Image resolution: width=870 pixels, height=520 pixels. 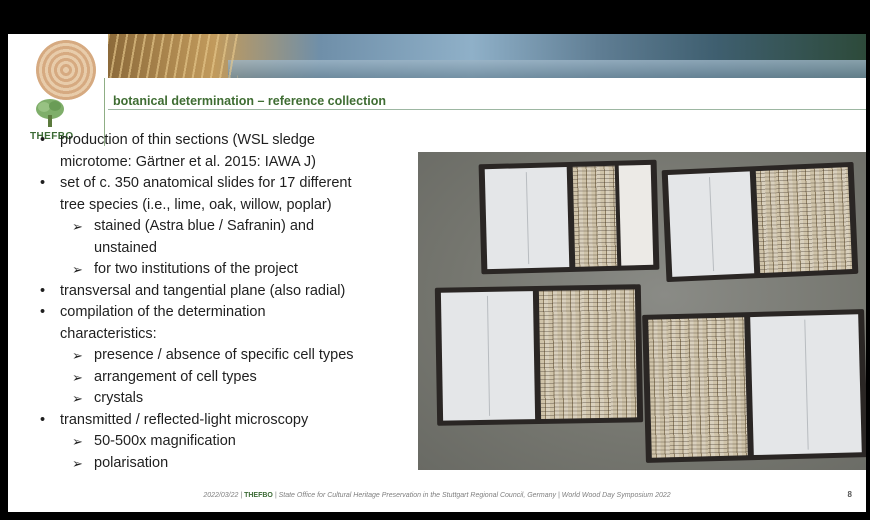 What do you see at coordinates (165, 441) in the screenshot?
I see `bullet-text: 50-500x magnification` at bounding box center [165, 441].